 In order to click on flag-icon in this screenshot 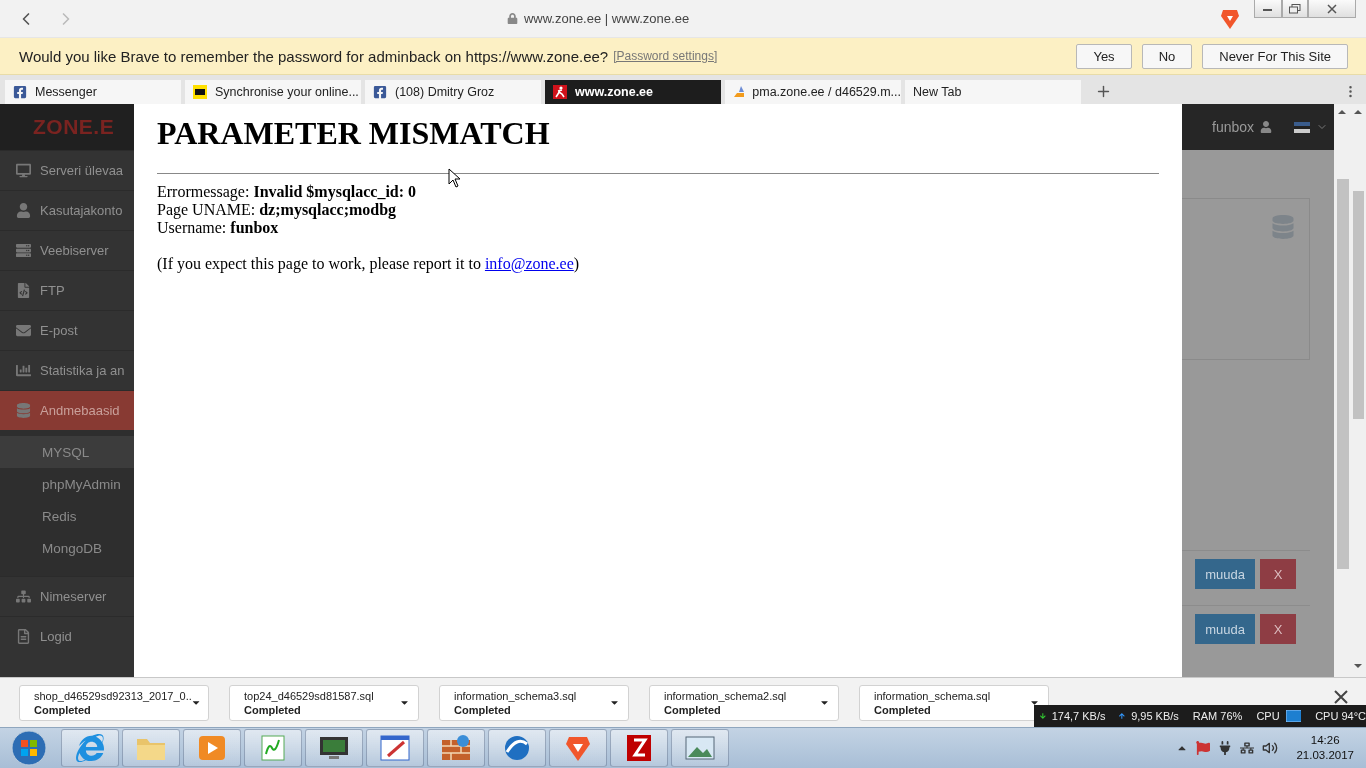, I will do `click(1302, 127)`.